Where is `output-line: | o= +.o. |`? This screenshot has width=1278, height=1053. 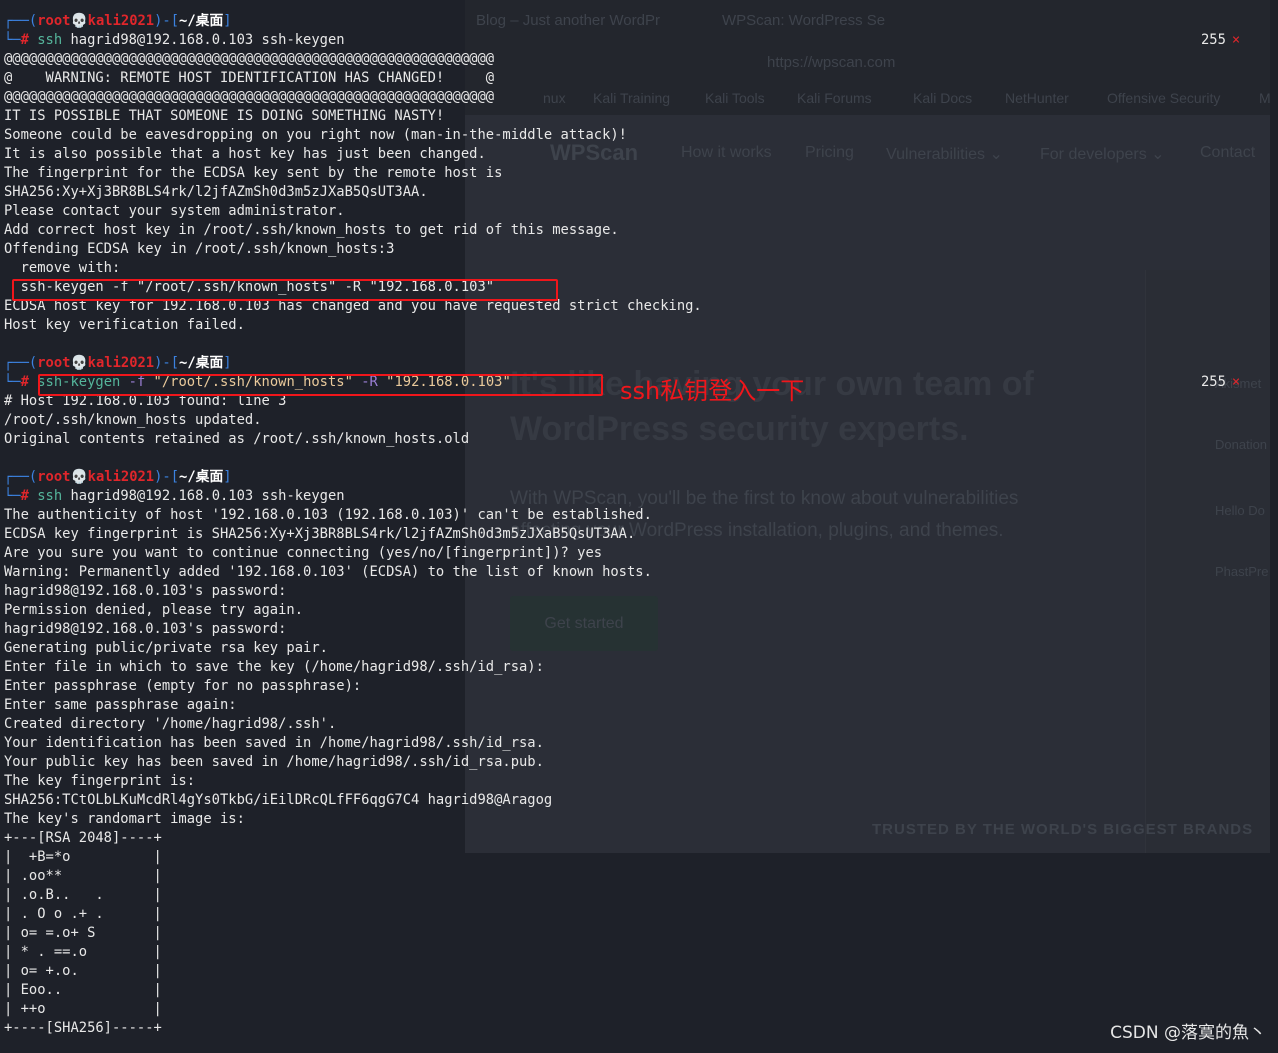 output-line: | o= +.o. | is located at coordinates (83, 971).